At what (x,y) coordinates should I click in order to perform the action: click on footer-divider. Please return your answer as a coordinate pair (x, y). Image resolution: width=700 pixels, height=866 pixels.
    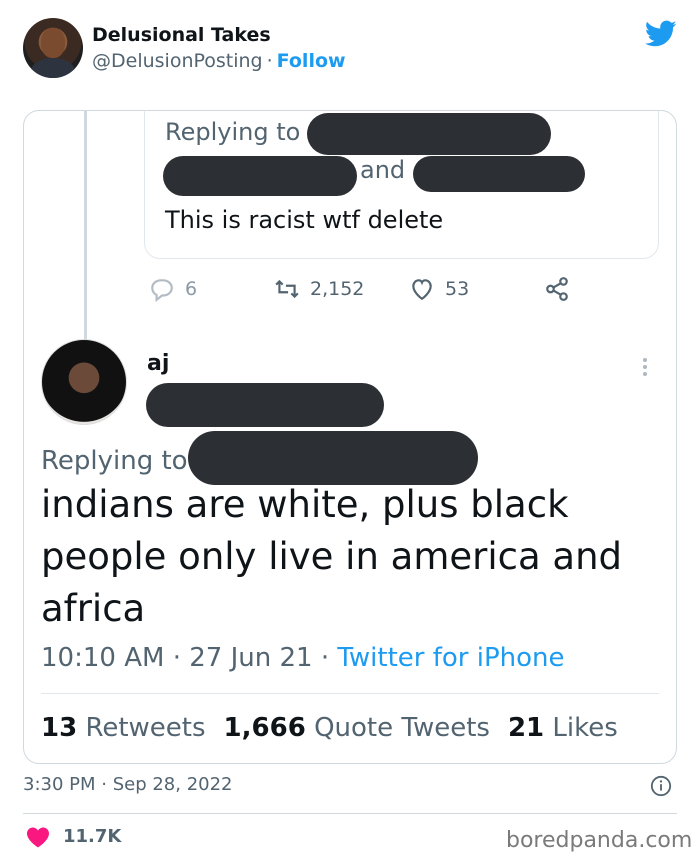
    Looking at the image, I should click on (350, 813).